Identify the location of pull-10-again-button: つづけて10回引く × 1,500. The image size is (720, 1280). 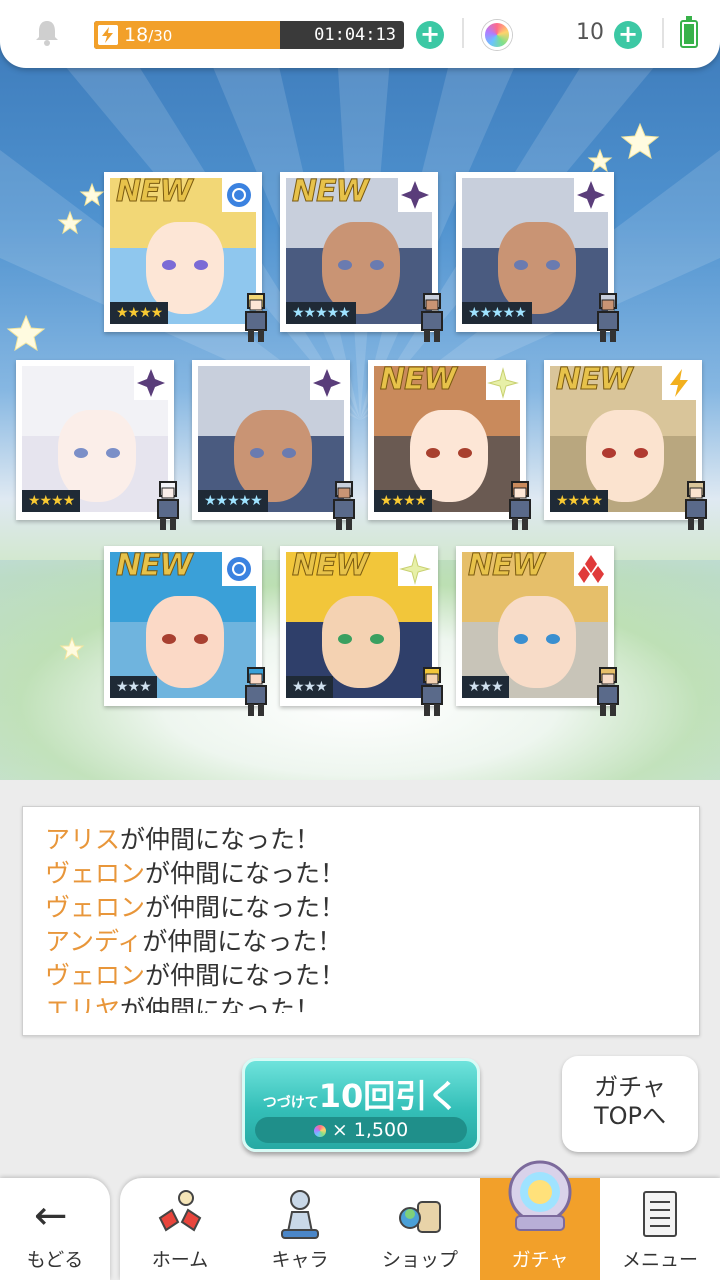
(361, 1105).